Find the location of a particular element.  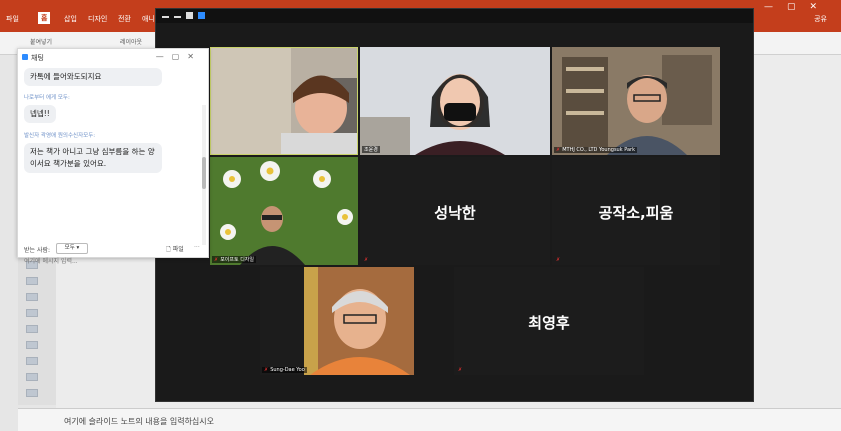

chat-message-meta: 나로부터 에게 모두: is located at coordinates (47, 98).